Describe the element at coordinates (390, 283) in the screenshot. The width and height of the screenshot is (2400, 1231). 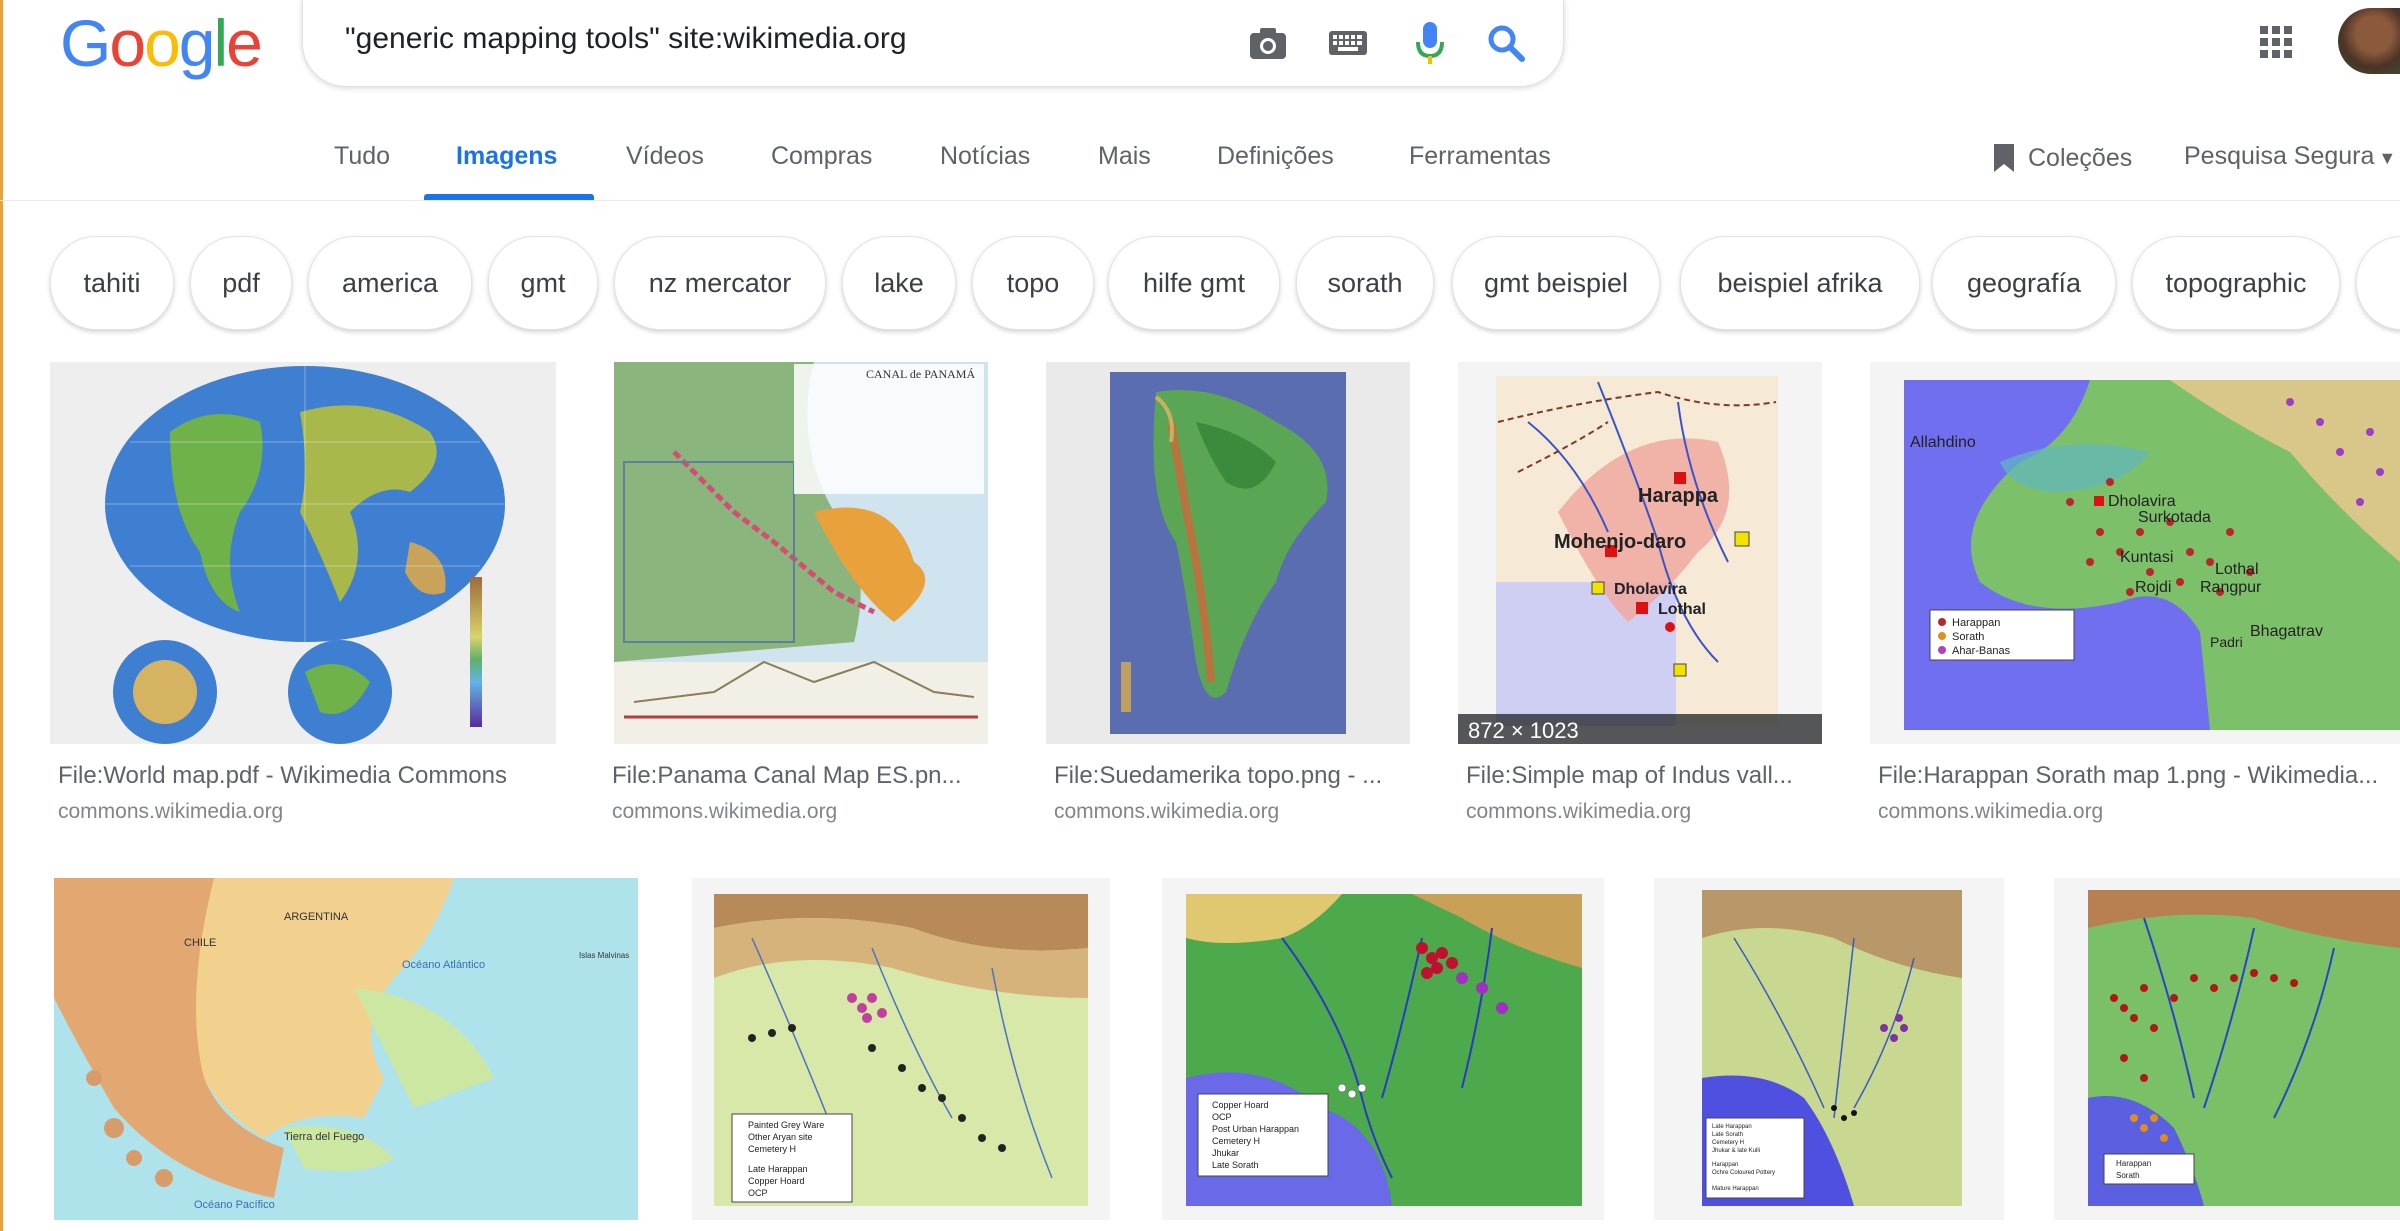
I see `chip-america: america` at that location.